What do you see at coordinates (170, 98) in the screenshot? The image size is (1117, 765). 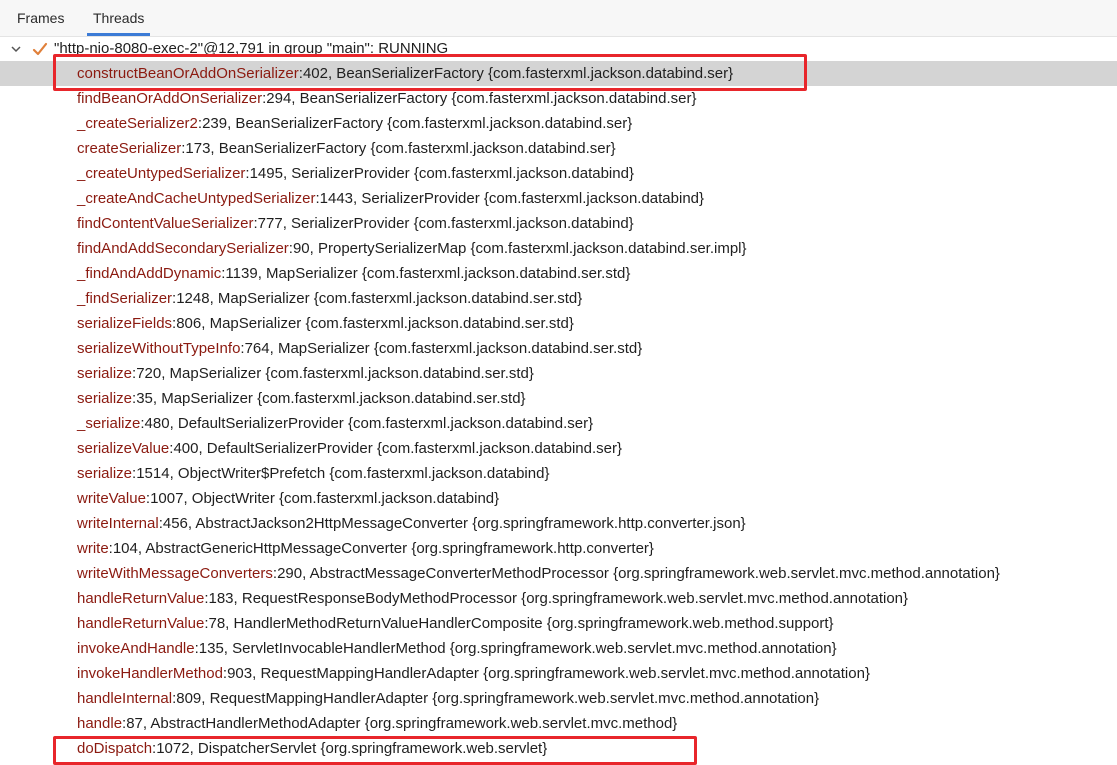 I see `frame-method-name: findBeanOrAddOnSerializer` at bounding box center [170, 98].